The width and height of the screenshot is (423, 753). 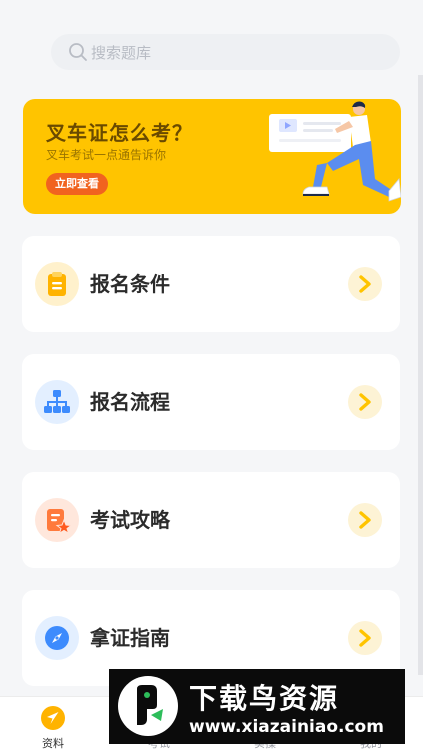 I want to click on tab-materials: 资料, so click(x=53, y=725).